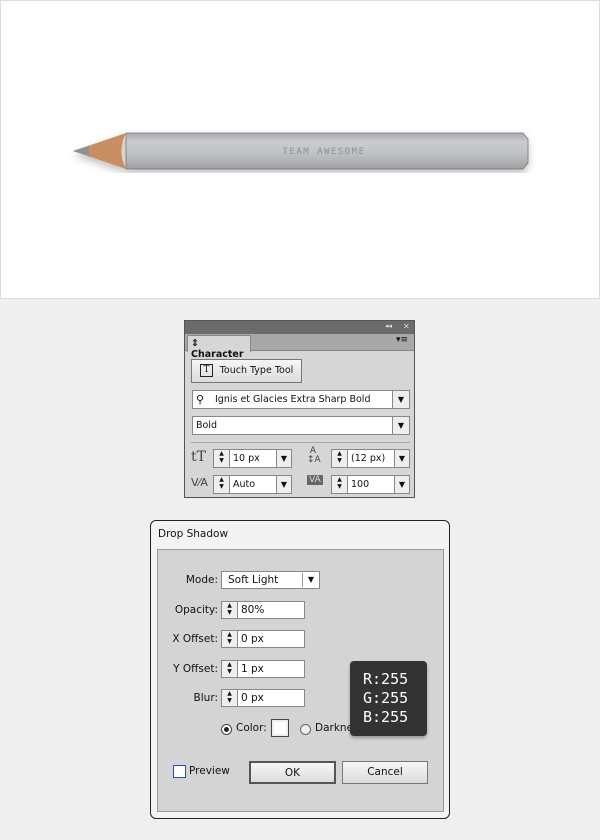  Describe the element at coordinates (246, 458) in the screenshot. I see `font-size-value: 10 px` at that location.